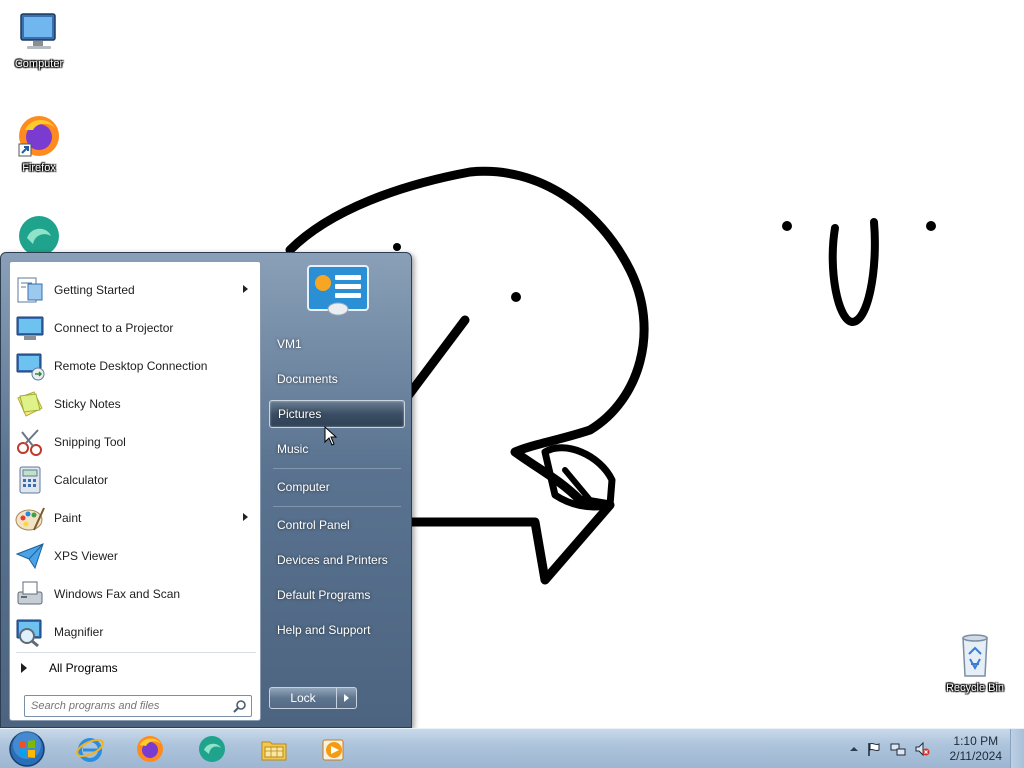  Describe the element at coordinates (975, 688) in the screenshot. I see `desktop-icon-label: Recycle Bin` at that location.